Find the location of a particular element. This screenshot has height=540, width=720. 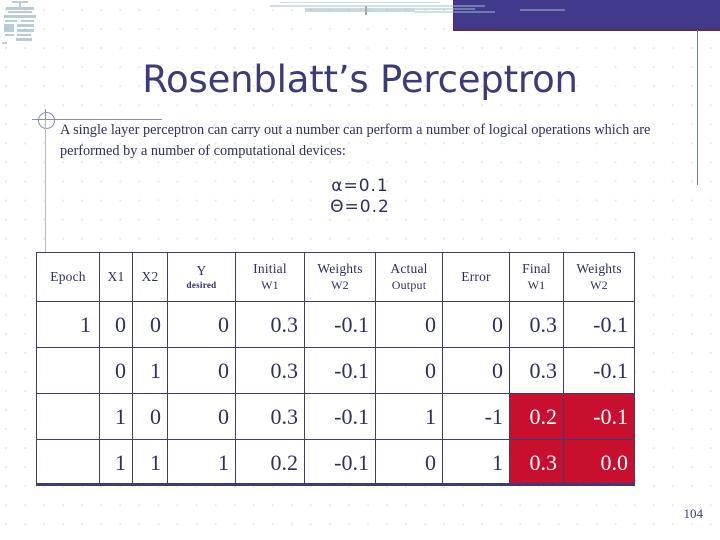

page-title: Rosenblatt’s Perceptron is located at coordinates (360, 79).